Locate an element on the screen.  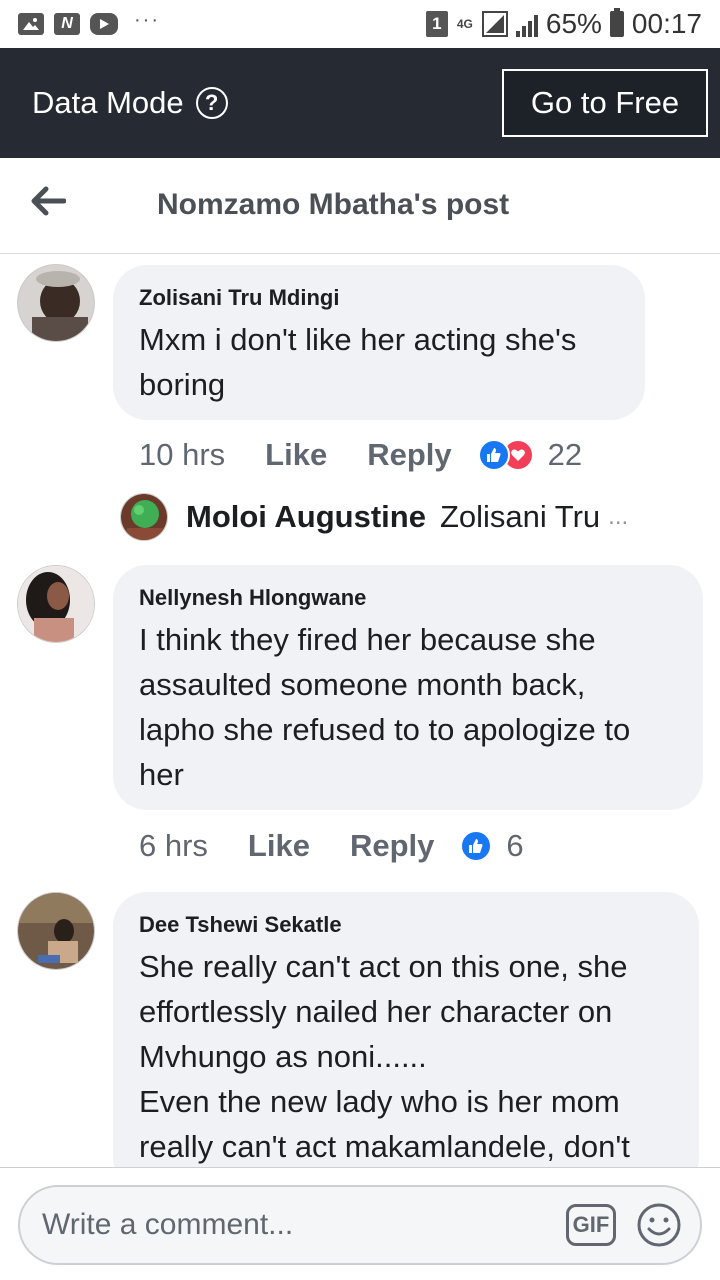
data-mode-indicator: Data Mode ? is located at coordinates (130, 103).